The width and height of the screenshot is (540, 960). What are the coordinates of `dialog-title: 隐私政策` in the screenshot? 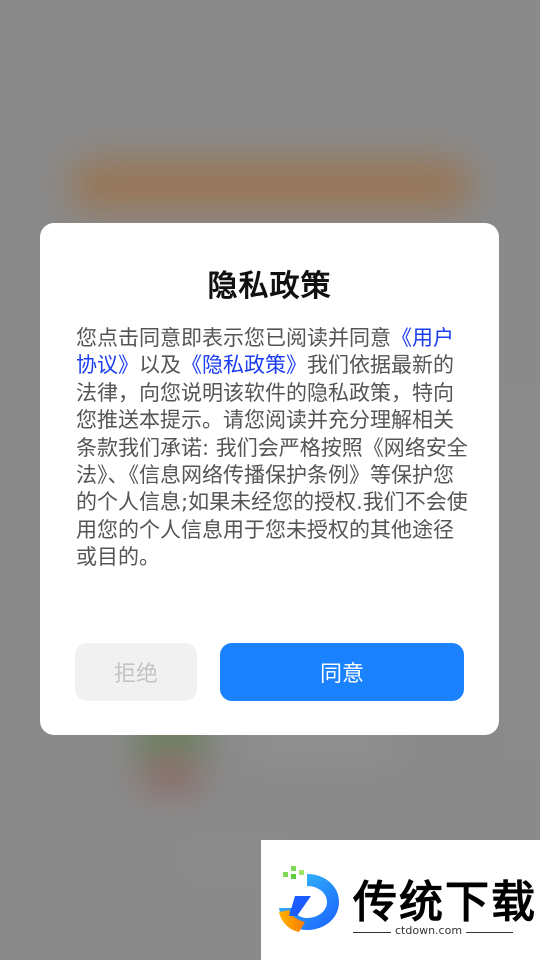 It's located at (269, 286).